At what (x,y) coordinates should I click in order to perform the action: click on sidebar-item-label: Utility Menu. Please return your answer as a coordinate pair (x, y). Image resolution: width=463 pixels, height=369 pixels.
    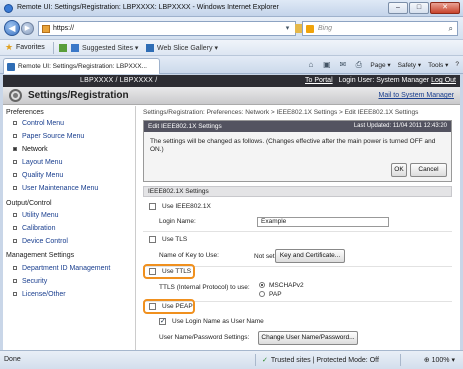
    Looking at the image, I should click on (40, 215).